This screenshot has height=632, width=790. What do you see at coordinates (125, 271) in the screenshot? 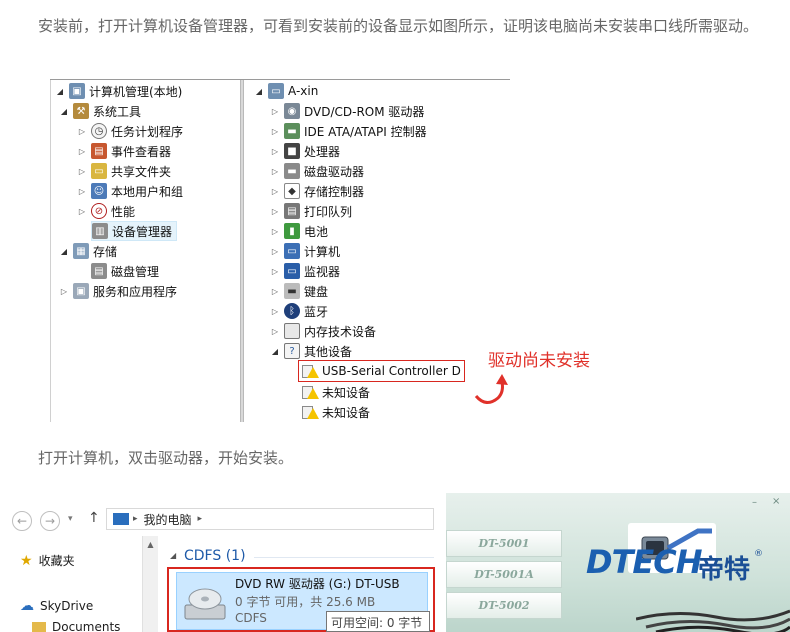
I see `tree-item-disk-management: ▤ 磁盘管理` at bounding box center [125, 271].